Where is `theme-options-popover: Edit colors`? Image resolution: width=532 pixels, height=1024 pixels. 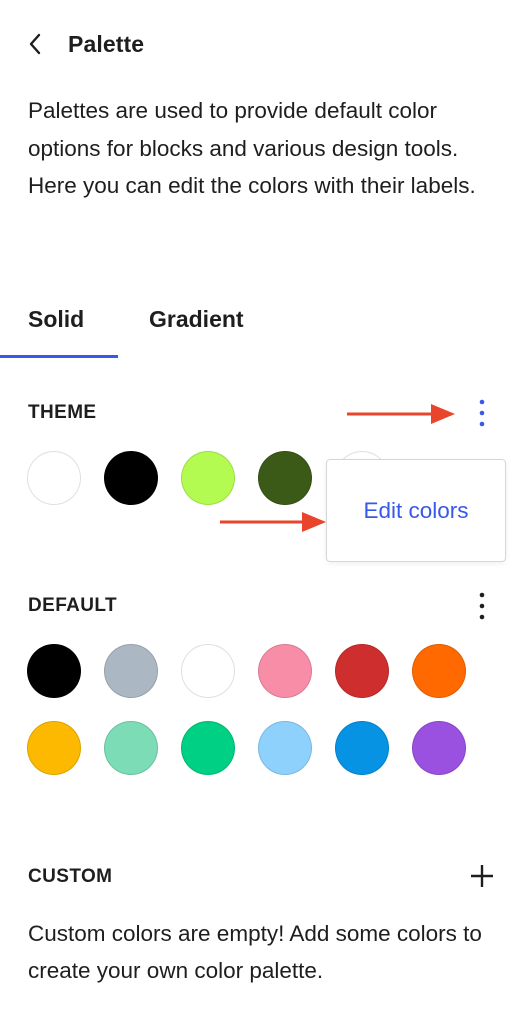
theme-options-popover: Edit colors is located at coordinates (416, 510).